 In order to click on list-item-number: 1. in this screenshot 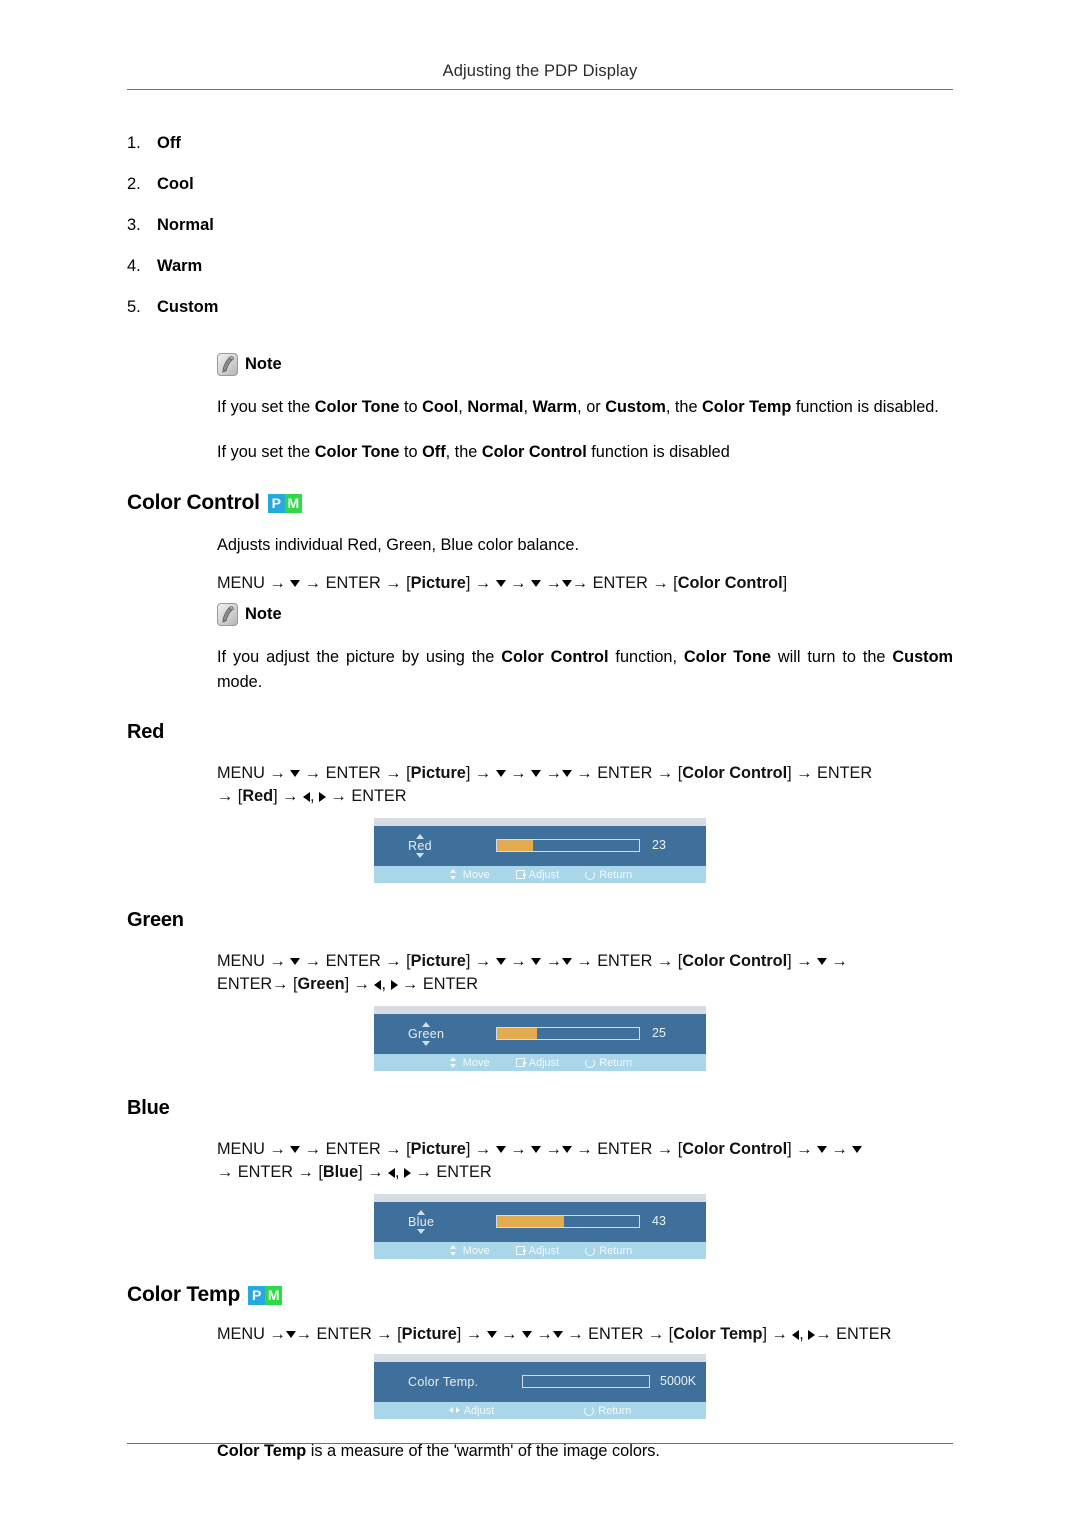, I will do `click(134, 143)`.